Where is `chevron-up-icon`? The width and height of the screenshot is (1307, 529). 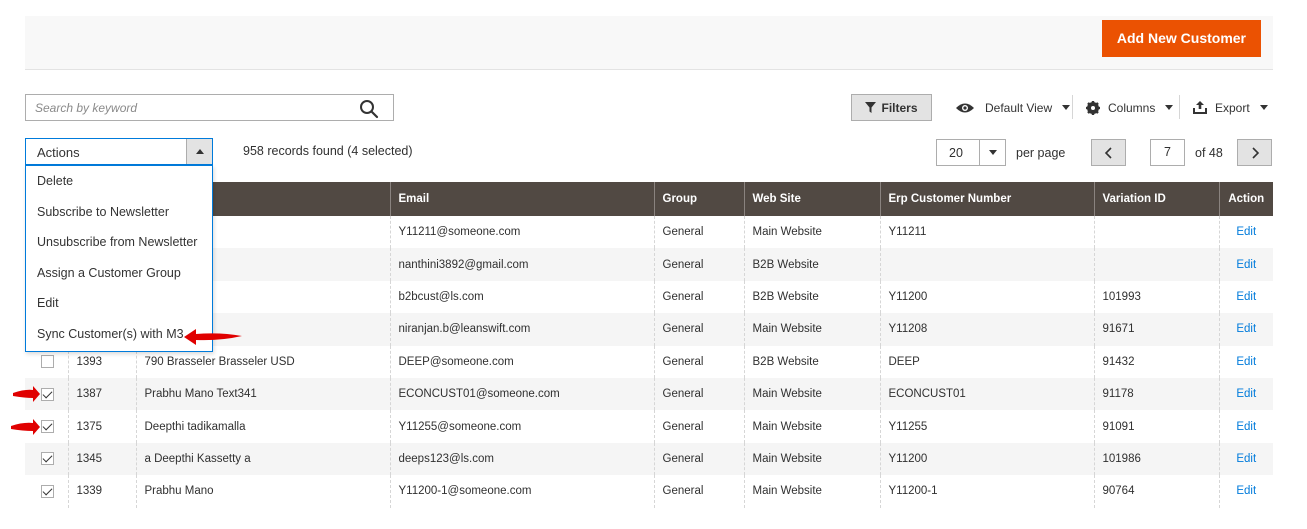 chevron-up-icon is located at coordinates (200, 151).